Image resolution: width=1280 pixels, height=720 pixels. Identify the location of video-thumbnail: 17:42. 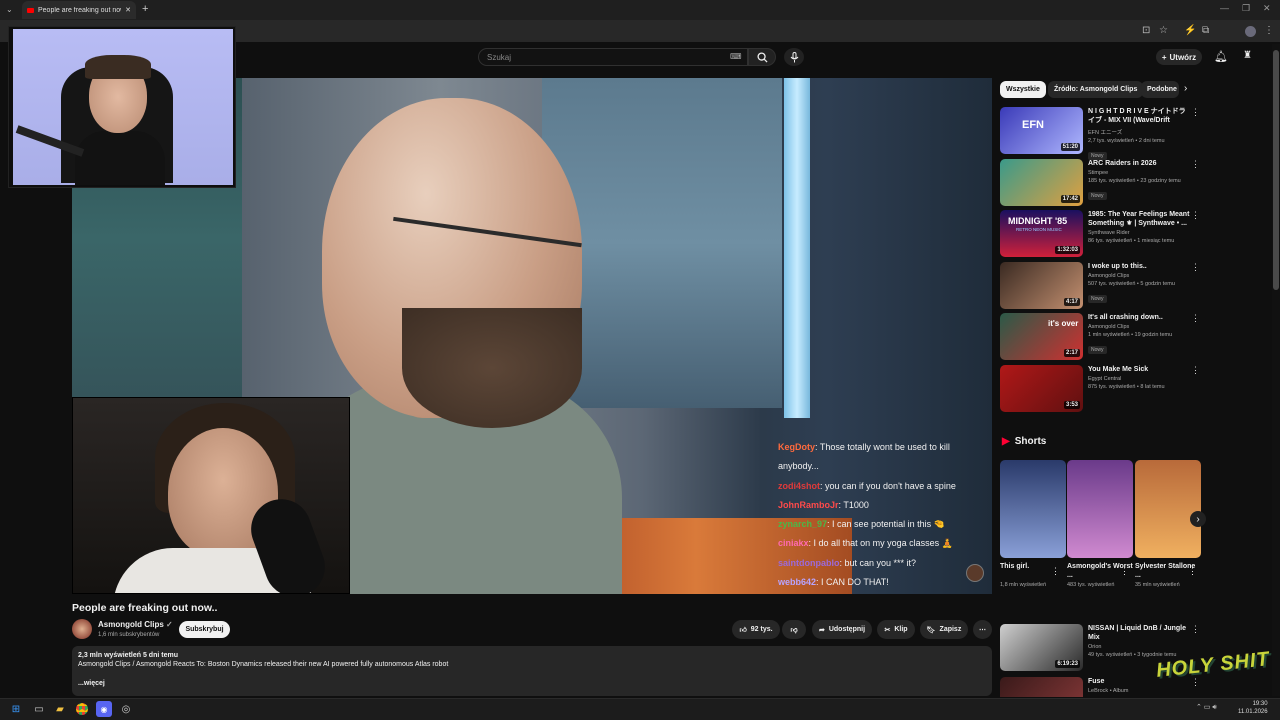
(1041, 182).